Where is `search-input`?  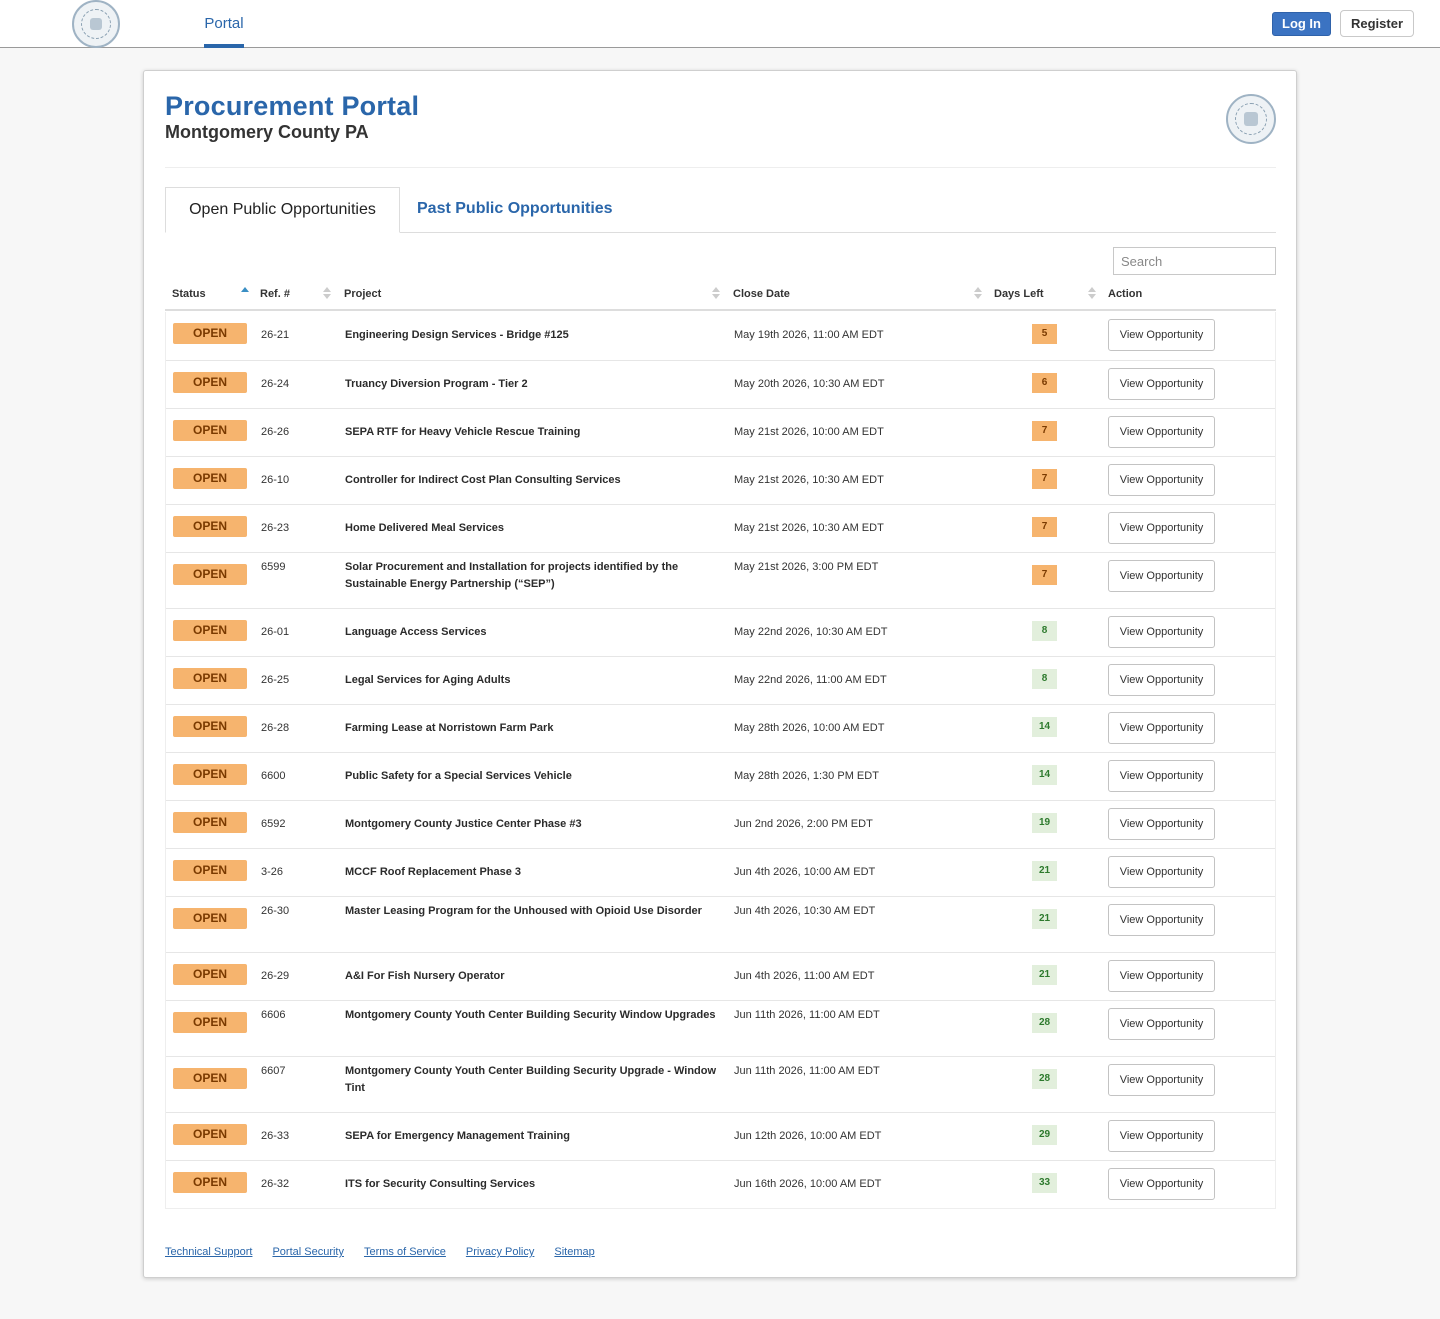
search-input is located at coordinates (1194, 261).